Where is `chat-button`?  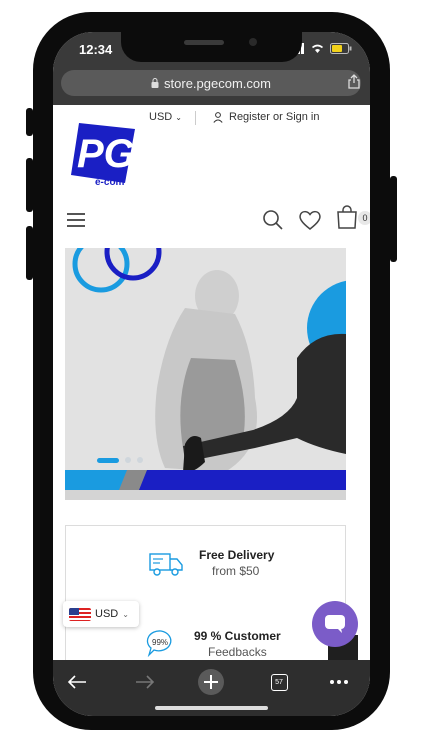 chat-button is located at coordinates (335, 624).